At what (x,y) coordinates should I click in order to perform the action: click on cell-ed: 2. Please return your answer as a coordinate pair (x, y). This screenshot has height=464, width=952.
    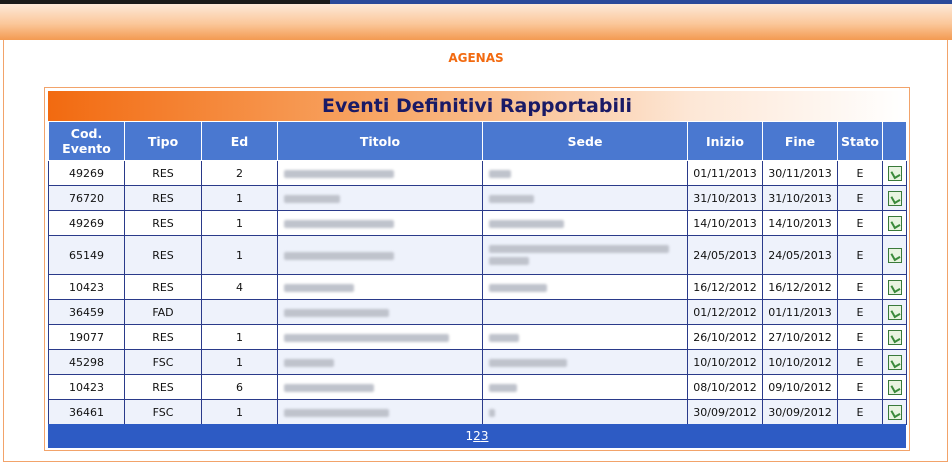
    Looking at the image, I should click on (239, 173).